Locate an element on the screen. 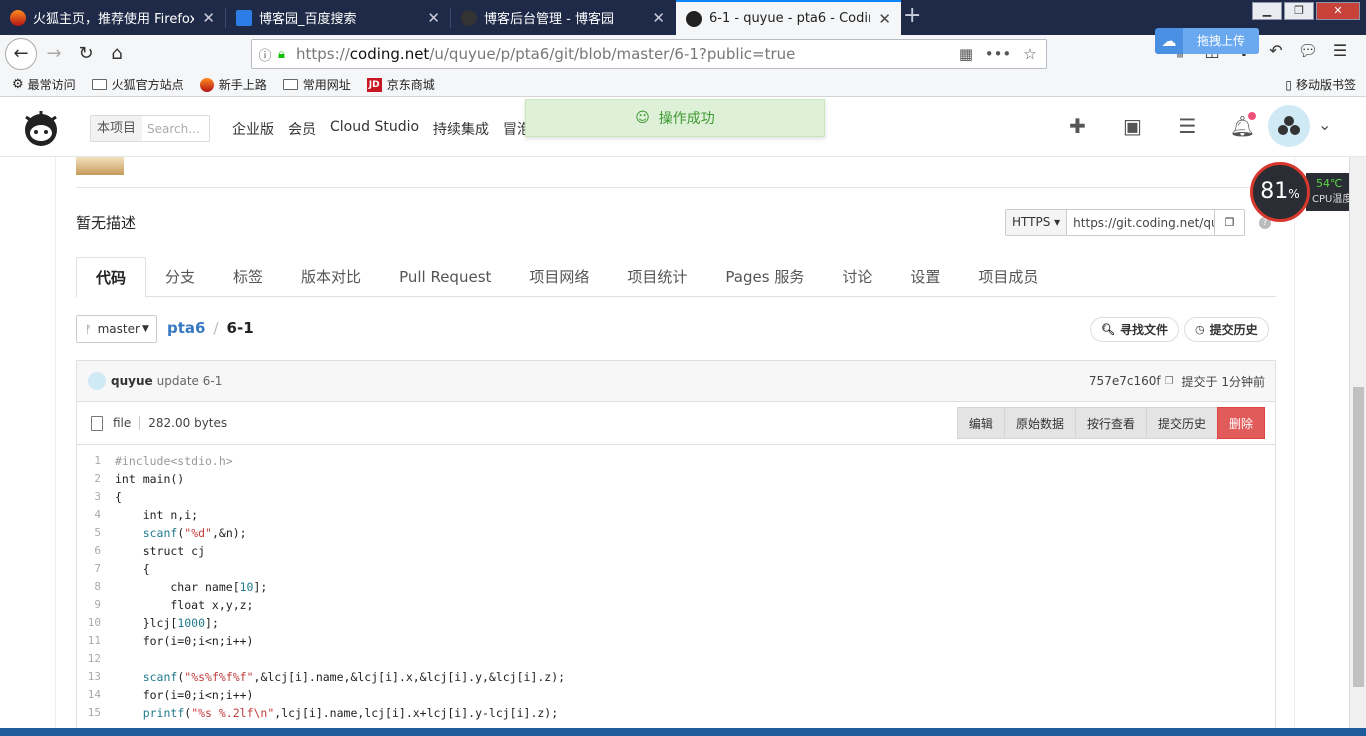 This screenshot has height=736, width=1366. blame-button: 按行查看 is located at coordinates (1110, 423).